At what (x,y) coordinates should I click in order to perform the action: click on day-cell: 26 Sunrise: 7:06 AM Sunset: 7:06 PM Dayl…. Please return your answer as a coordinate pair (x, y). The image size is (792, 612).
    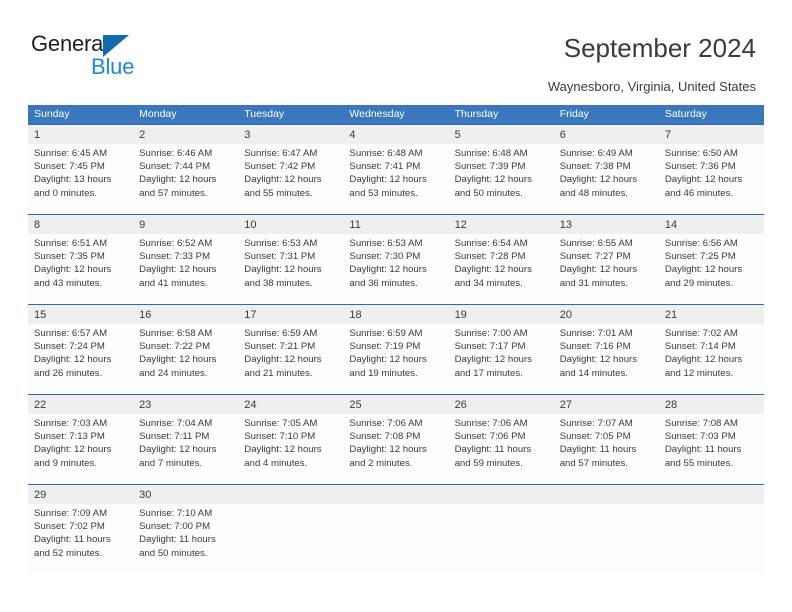
    Looking at the image, I should click on (501, 439).